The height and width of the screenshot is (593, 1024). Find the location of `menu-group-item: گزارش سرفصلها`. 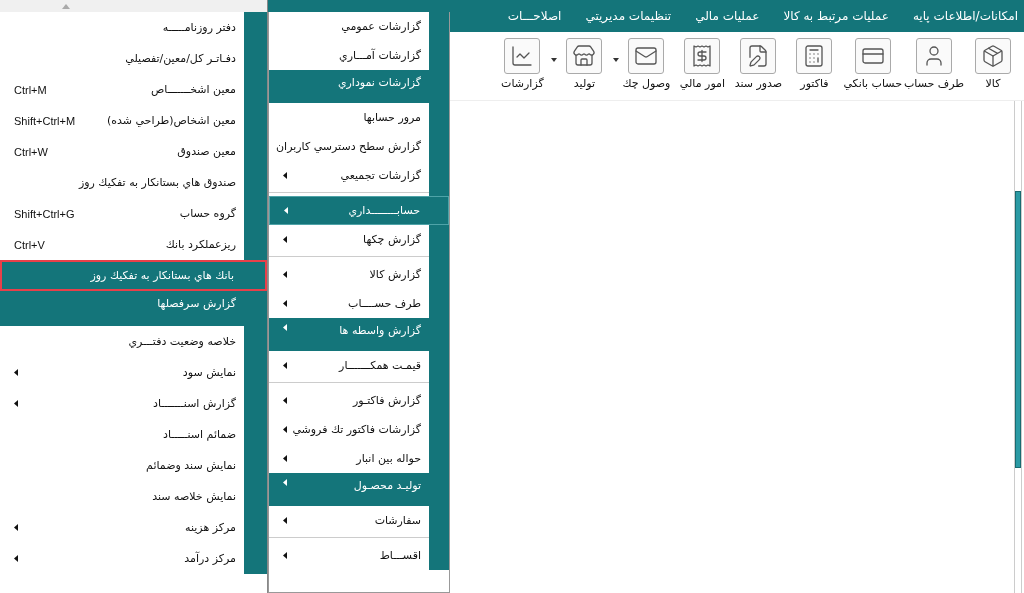

menu-group-item: گزارش سرفصلها is located at coordinates (133, 308).